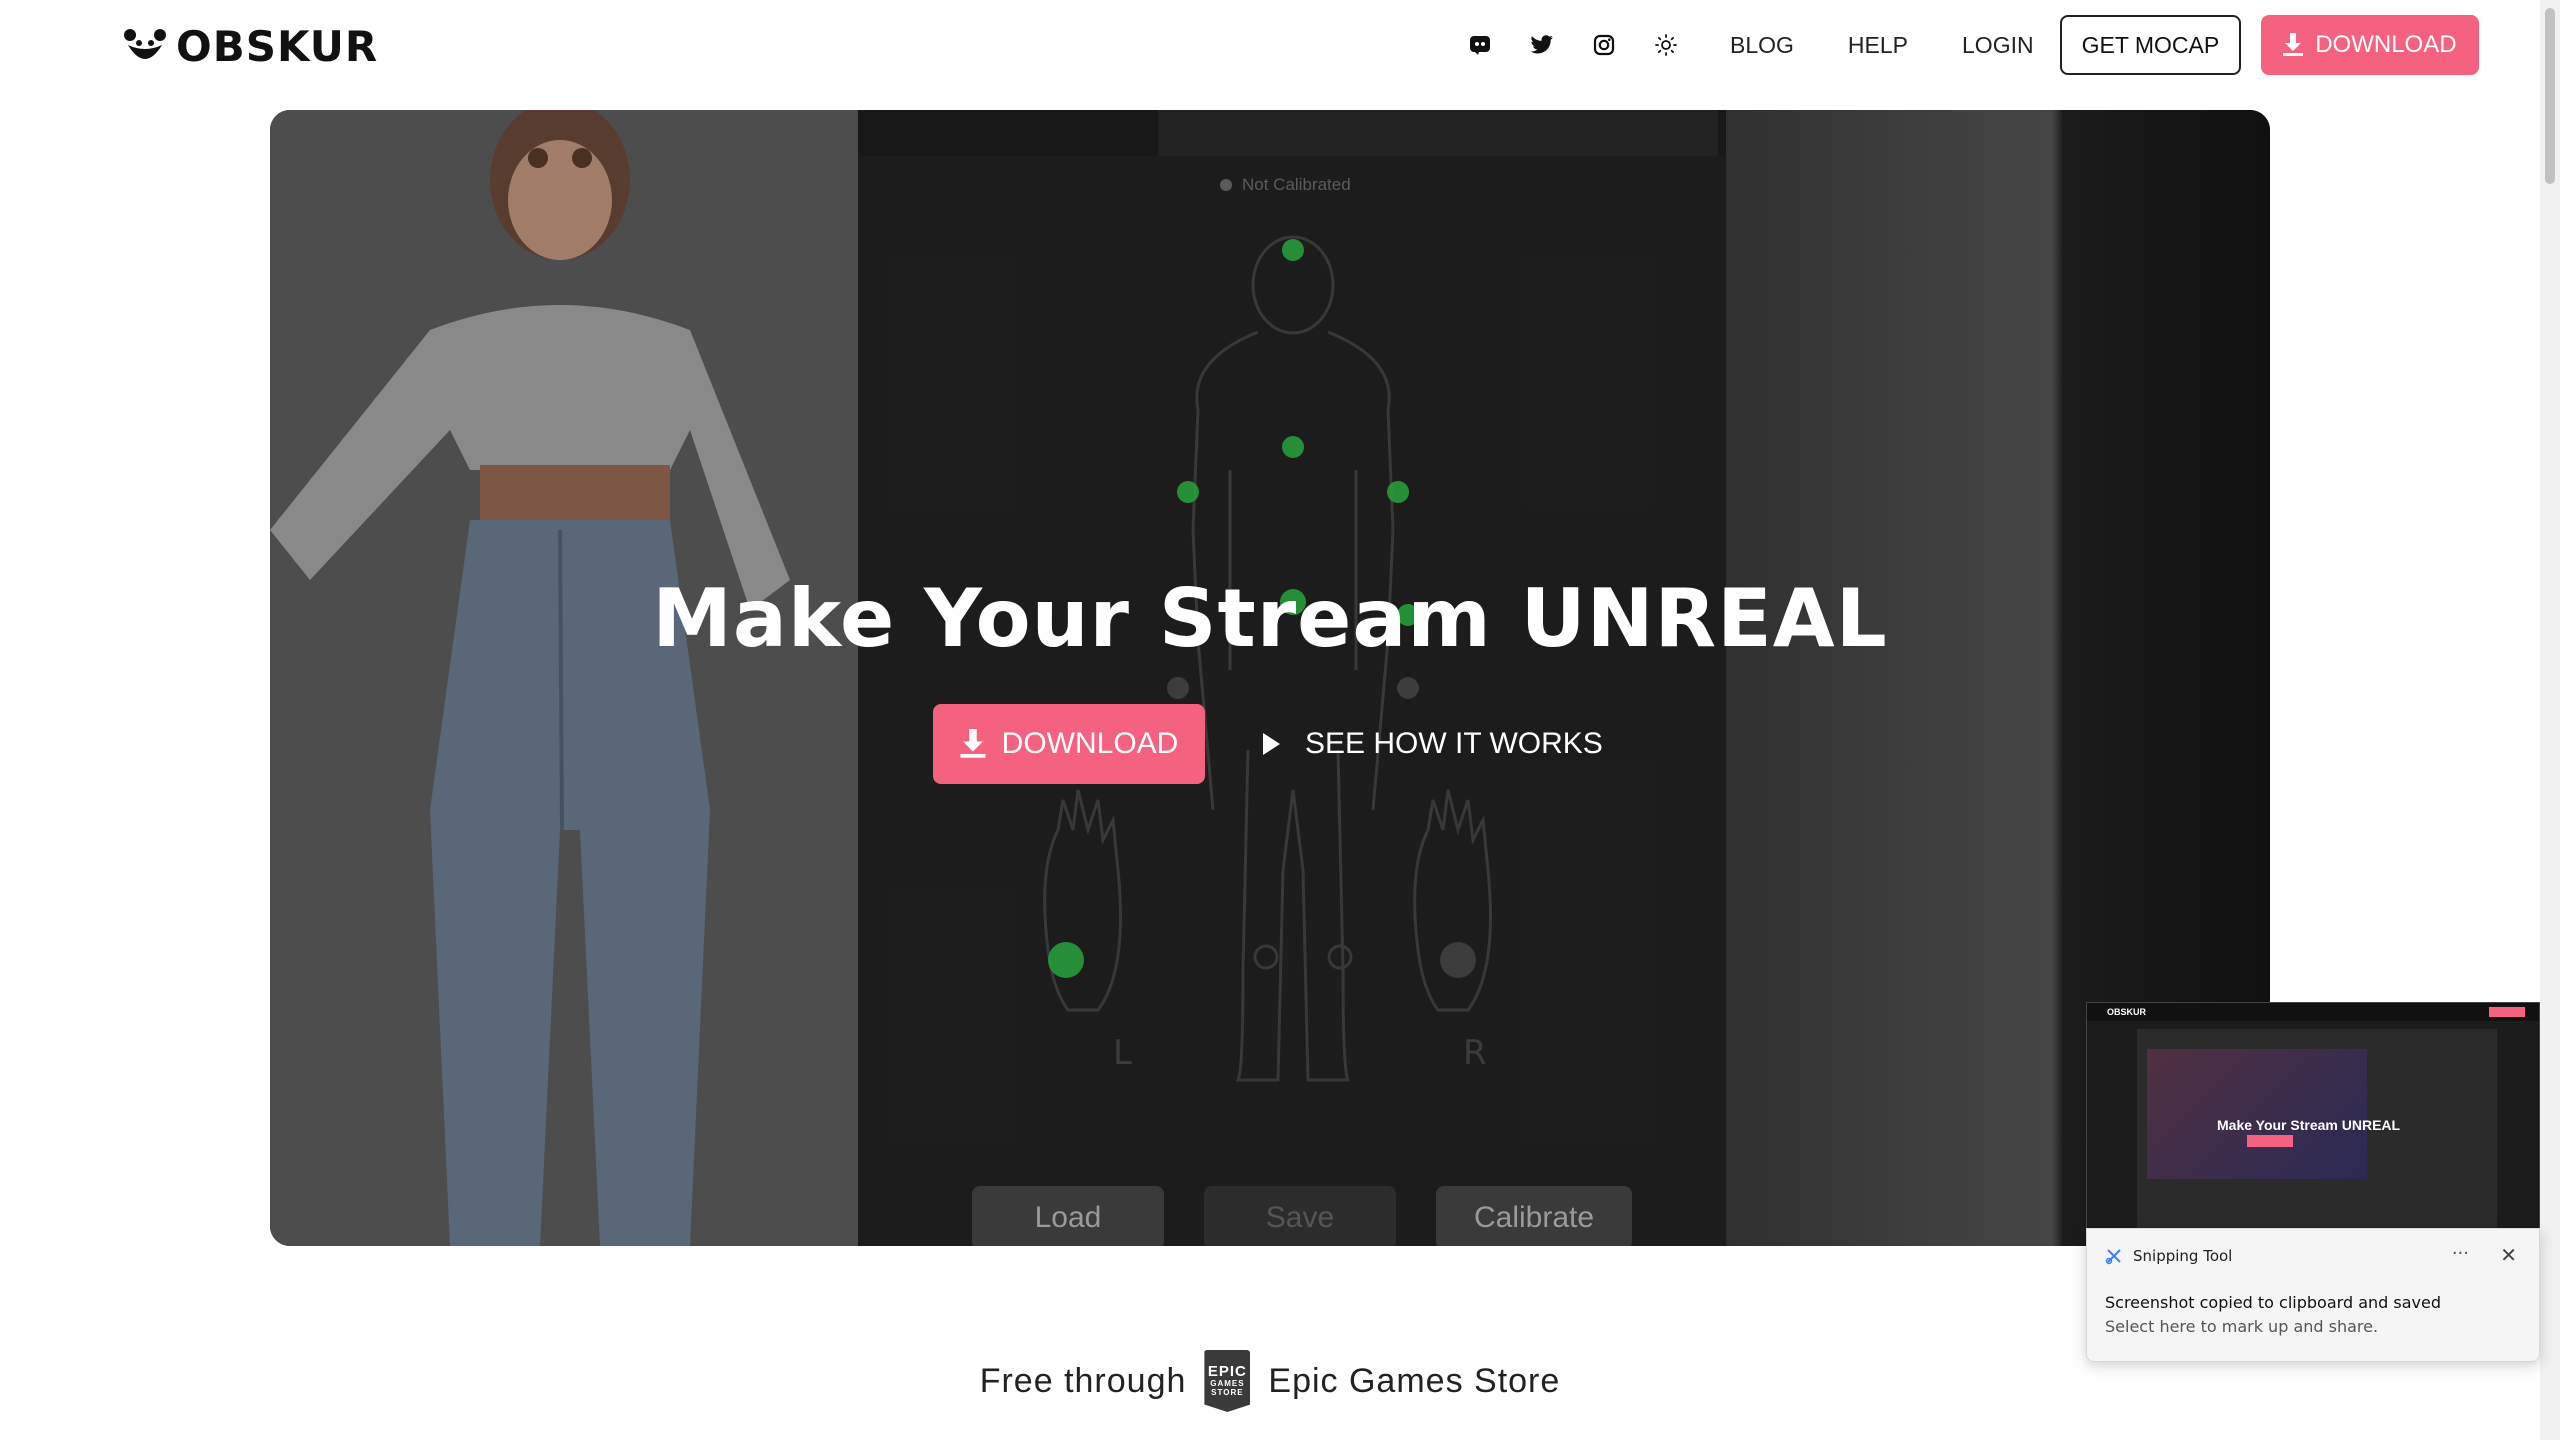 The height and width of the screenshot is (1440, 2560). Describe the element at coordinates (1271, 744) in the screenshot. I see `play-icon` at that location.